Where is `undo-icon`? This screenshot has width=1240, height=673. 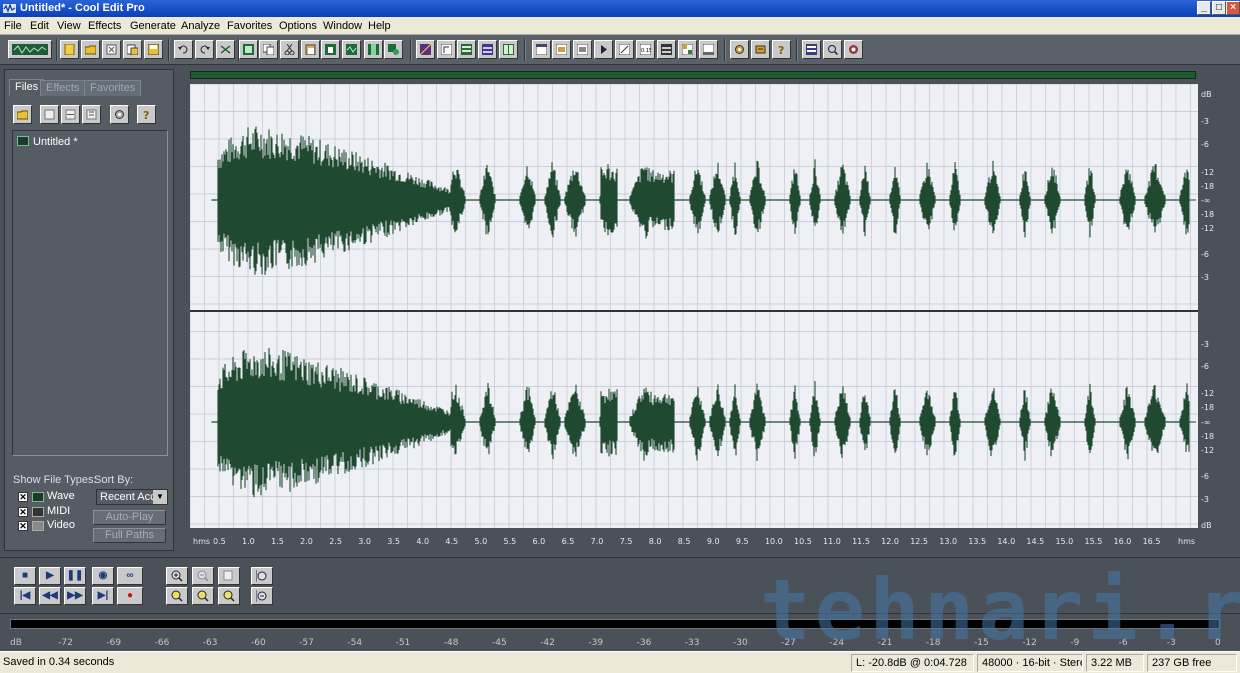
undo-icon is located at coordinates (183, 49).